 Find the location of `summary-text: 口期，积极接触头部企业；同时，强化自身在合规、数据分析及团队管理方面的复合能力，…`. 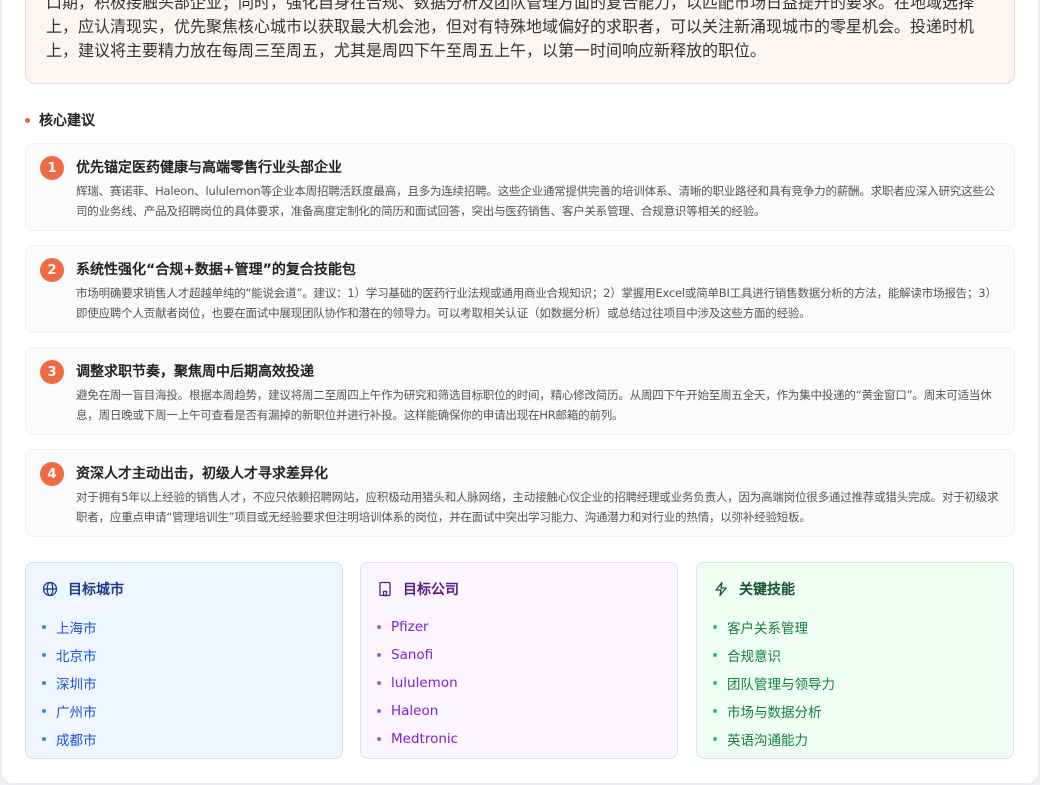

summary-text: 口期，积极接触头部企业；同时，强化自身在合规、数据分析及团队管理方面的复合能力，… is located at coordinates (520, 31).